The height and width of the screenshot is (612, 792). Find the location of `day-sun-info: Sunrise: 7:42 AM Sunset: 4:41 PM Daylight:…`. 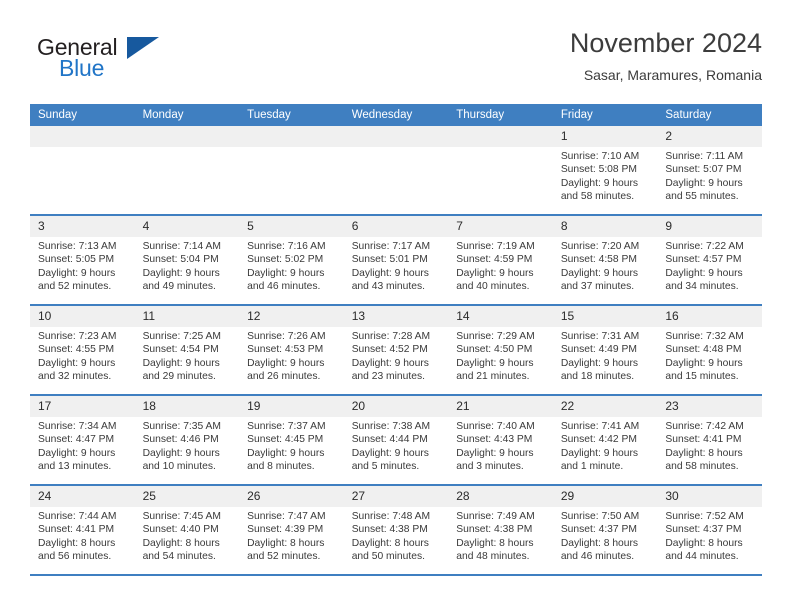

day-sun-info: Sunrise: 7:42 AM Sunset: 4:41 PM Daylight:… is located at coordinates (709, 445).